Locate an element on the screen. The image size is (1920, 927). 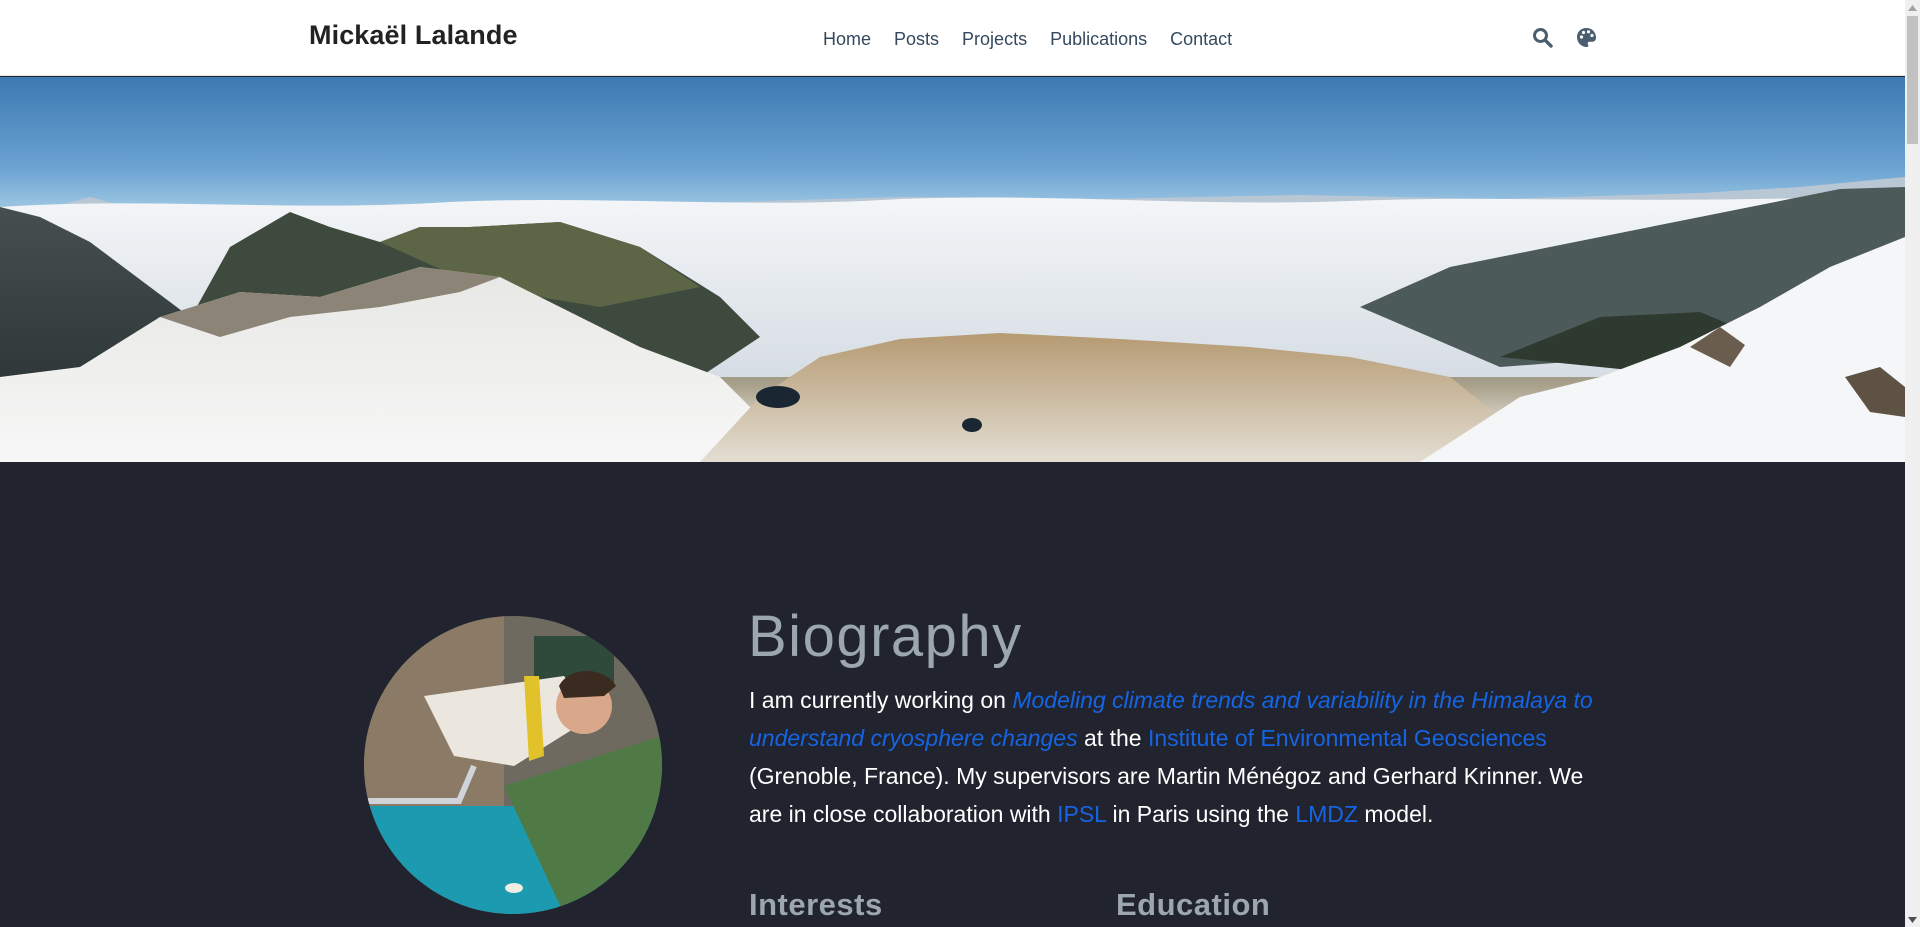
nav-link-posts: Posts is located at coordinates (916, 39).